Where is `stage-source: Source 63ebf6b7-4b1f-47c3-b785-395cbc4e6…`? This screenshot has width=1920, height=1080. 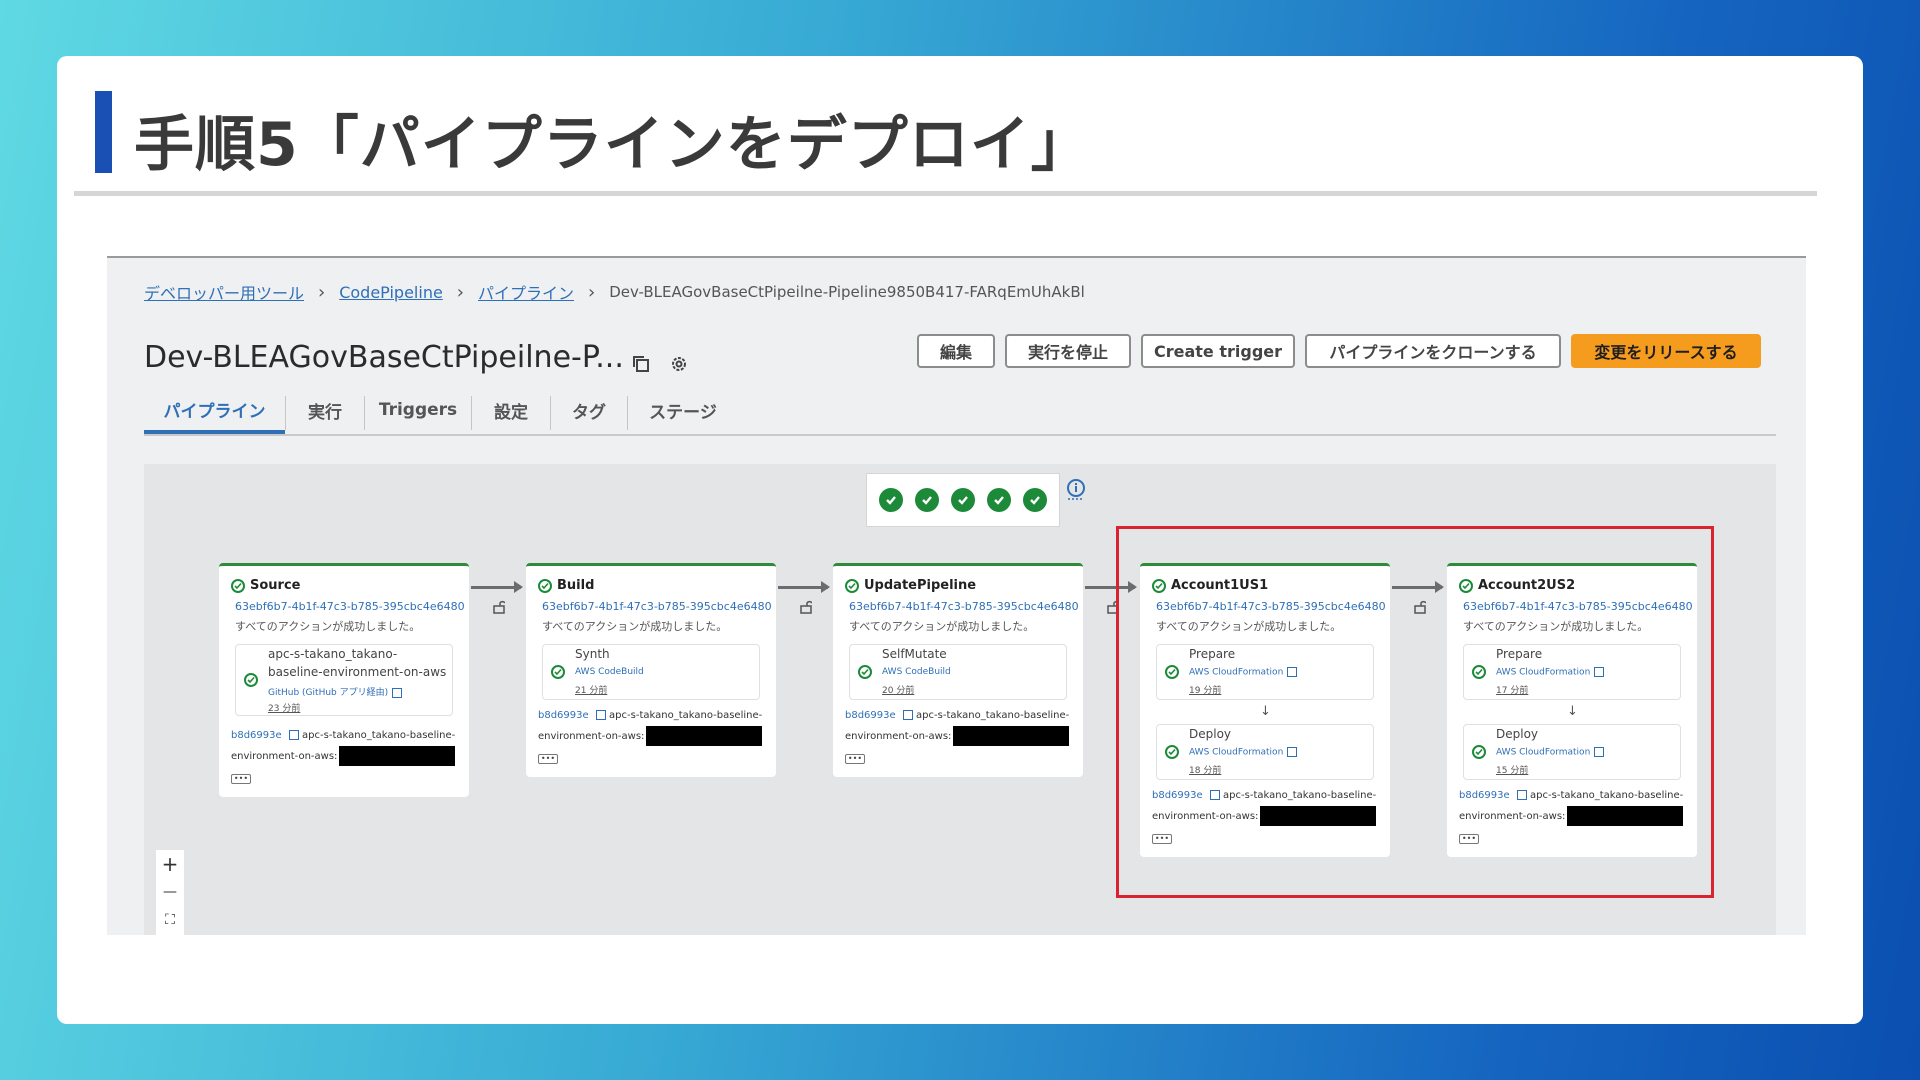 stage-source: Source 63ebf6b7-4b1f-47c3-b785-395cbc4e6… is located at coordinates (344, 680).